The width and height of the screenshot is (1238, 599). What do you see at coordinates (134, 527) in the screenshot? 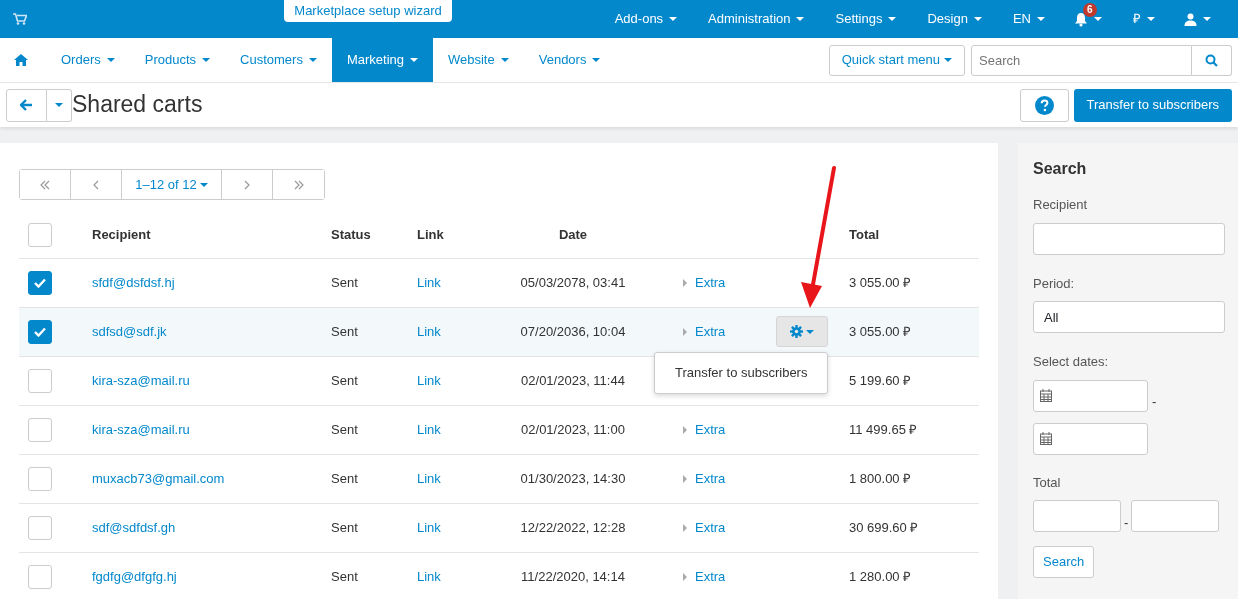
I see `recipient-link: sdf@sdfdsf.gh` at bounding box center [134, 527].